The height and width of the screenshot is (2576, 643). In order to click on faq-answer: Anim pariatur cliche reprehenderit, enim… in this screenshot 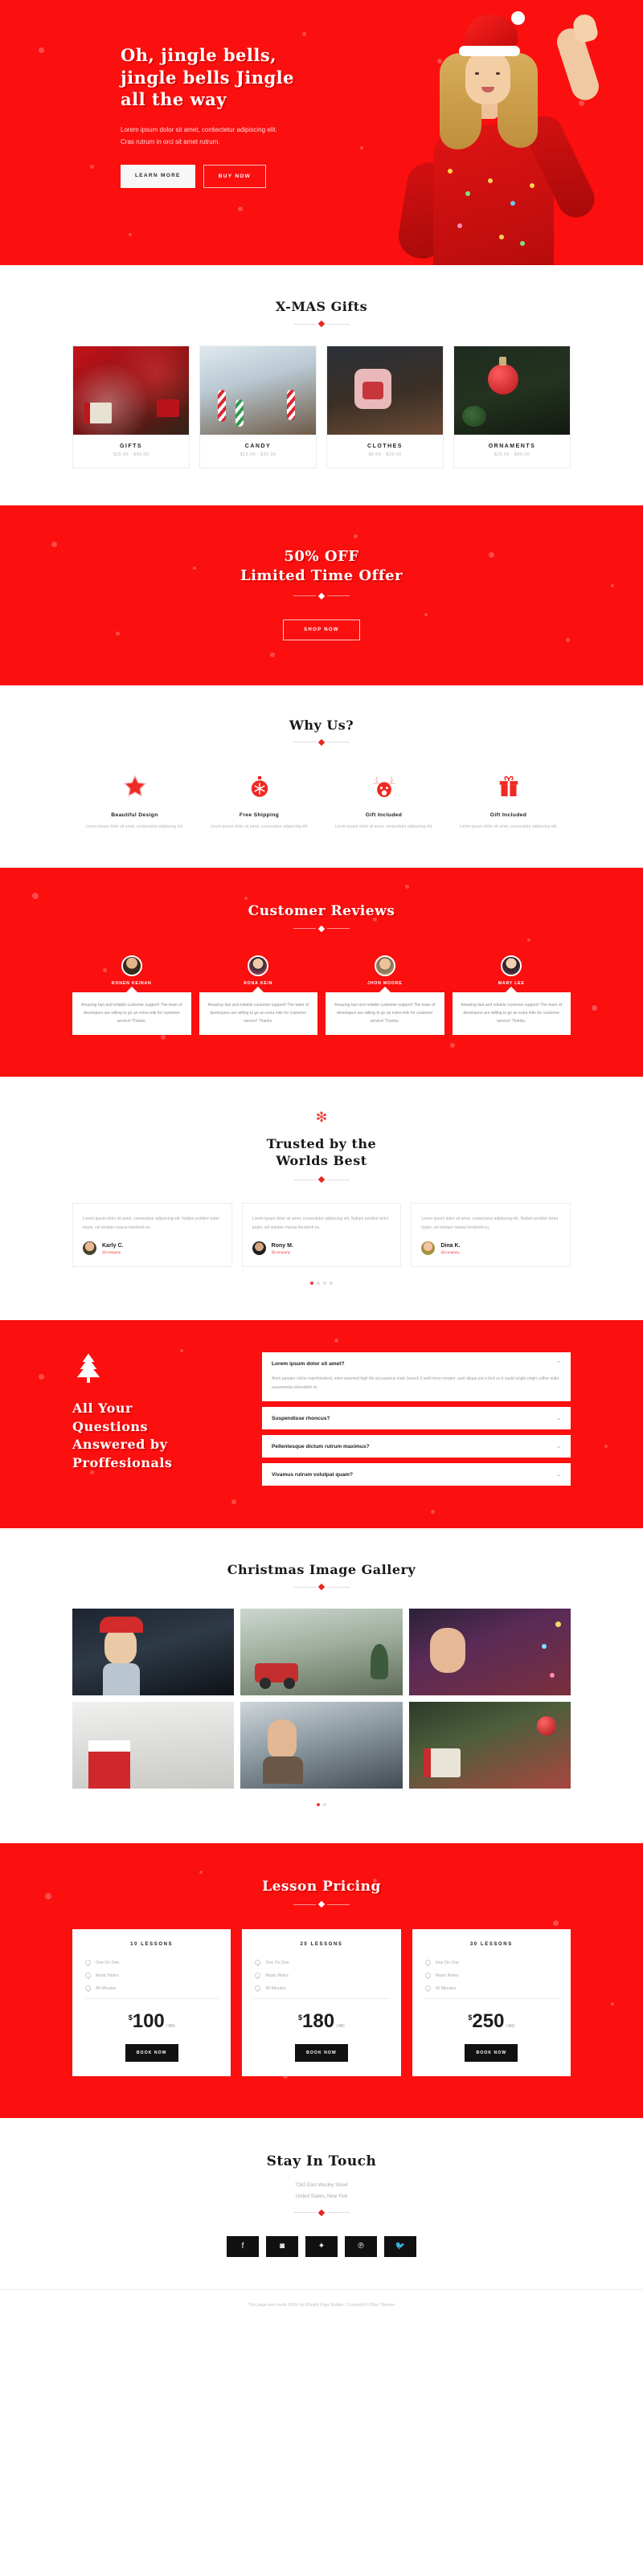, I will do `click(415, 1383)`.